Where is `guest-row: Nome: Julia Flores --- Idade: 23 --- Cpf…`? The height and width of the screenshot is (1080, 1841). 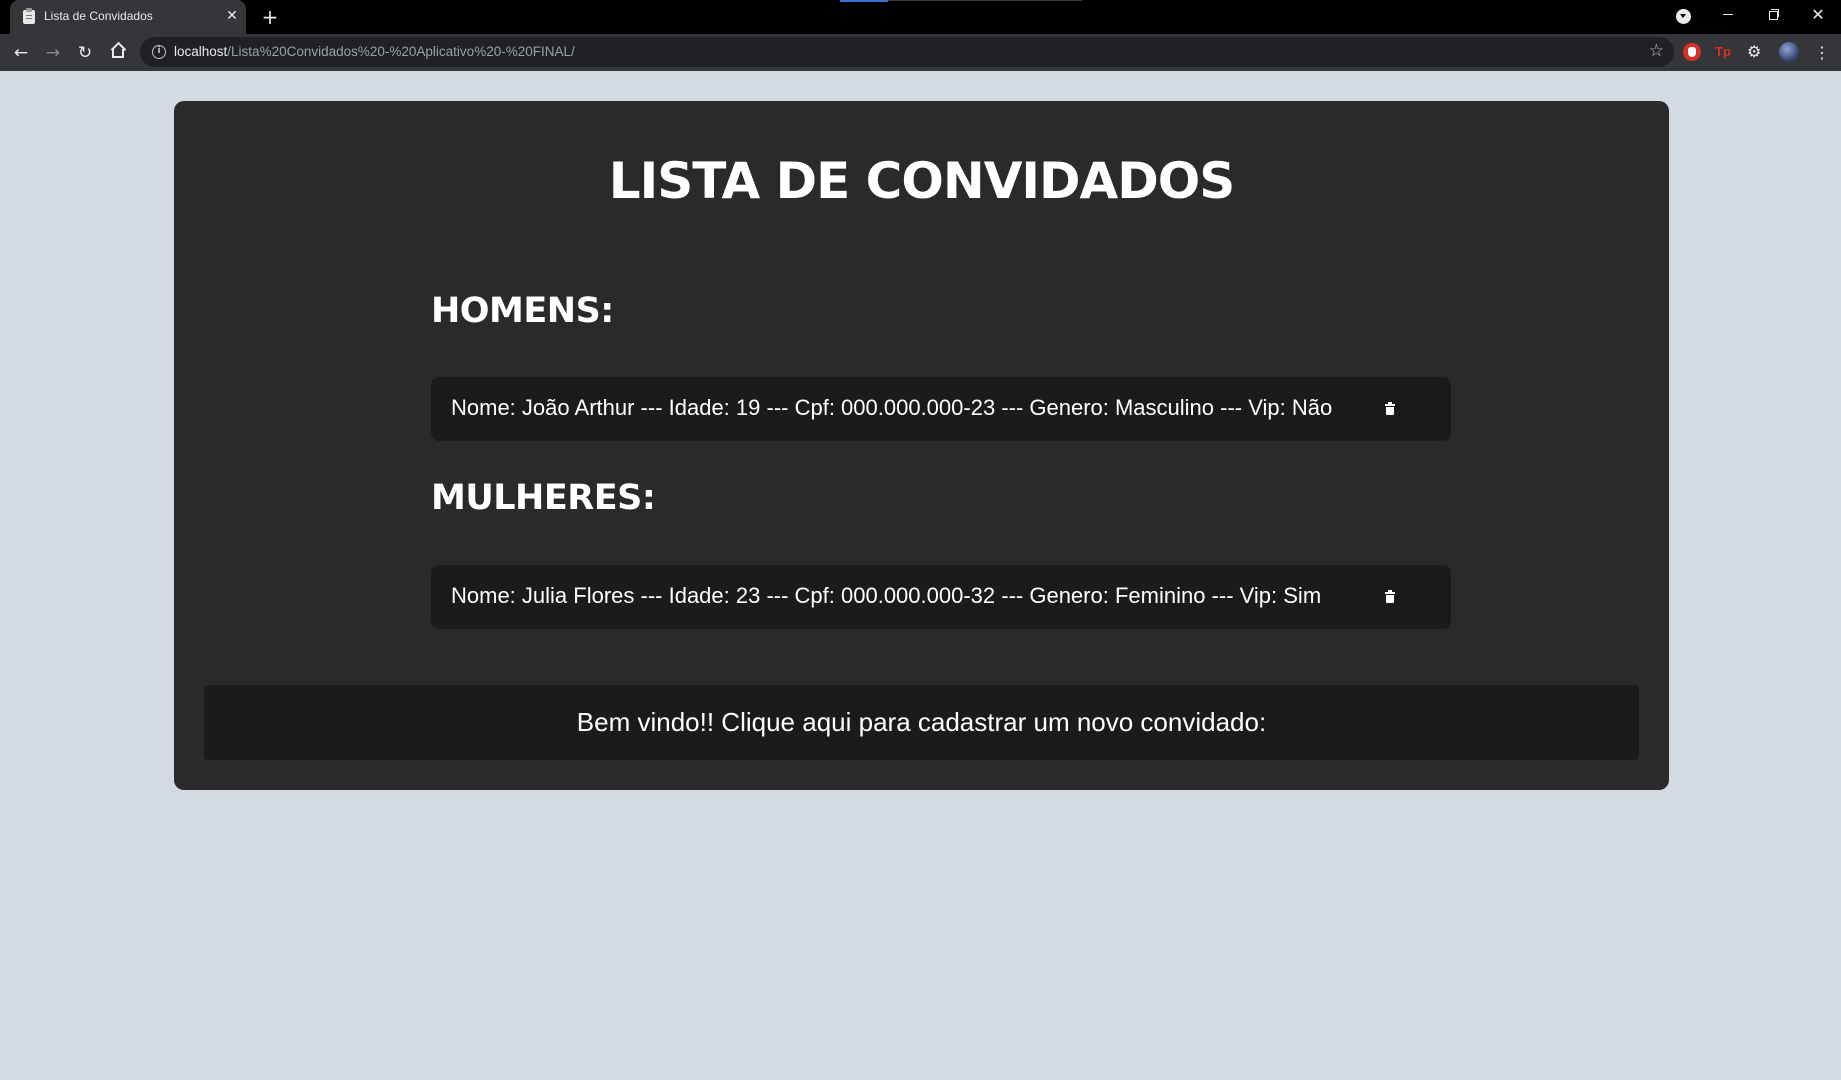 guest-row: Nome: Julia Flores --- Idade: 23 --- Cpf… is located at coordinates (941, 597).